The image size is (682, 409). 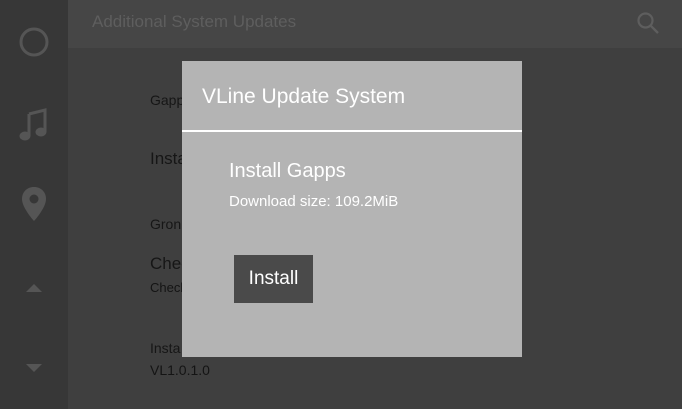 I want to click on install-button: Install, so click(x=273, y=279).